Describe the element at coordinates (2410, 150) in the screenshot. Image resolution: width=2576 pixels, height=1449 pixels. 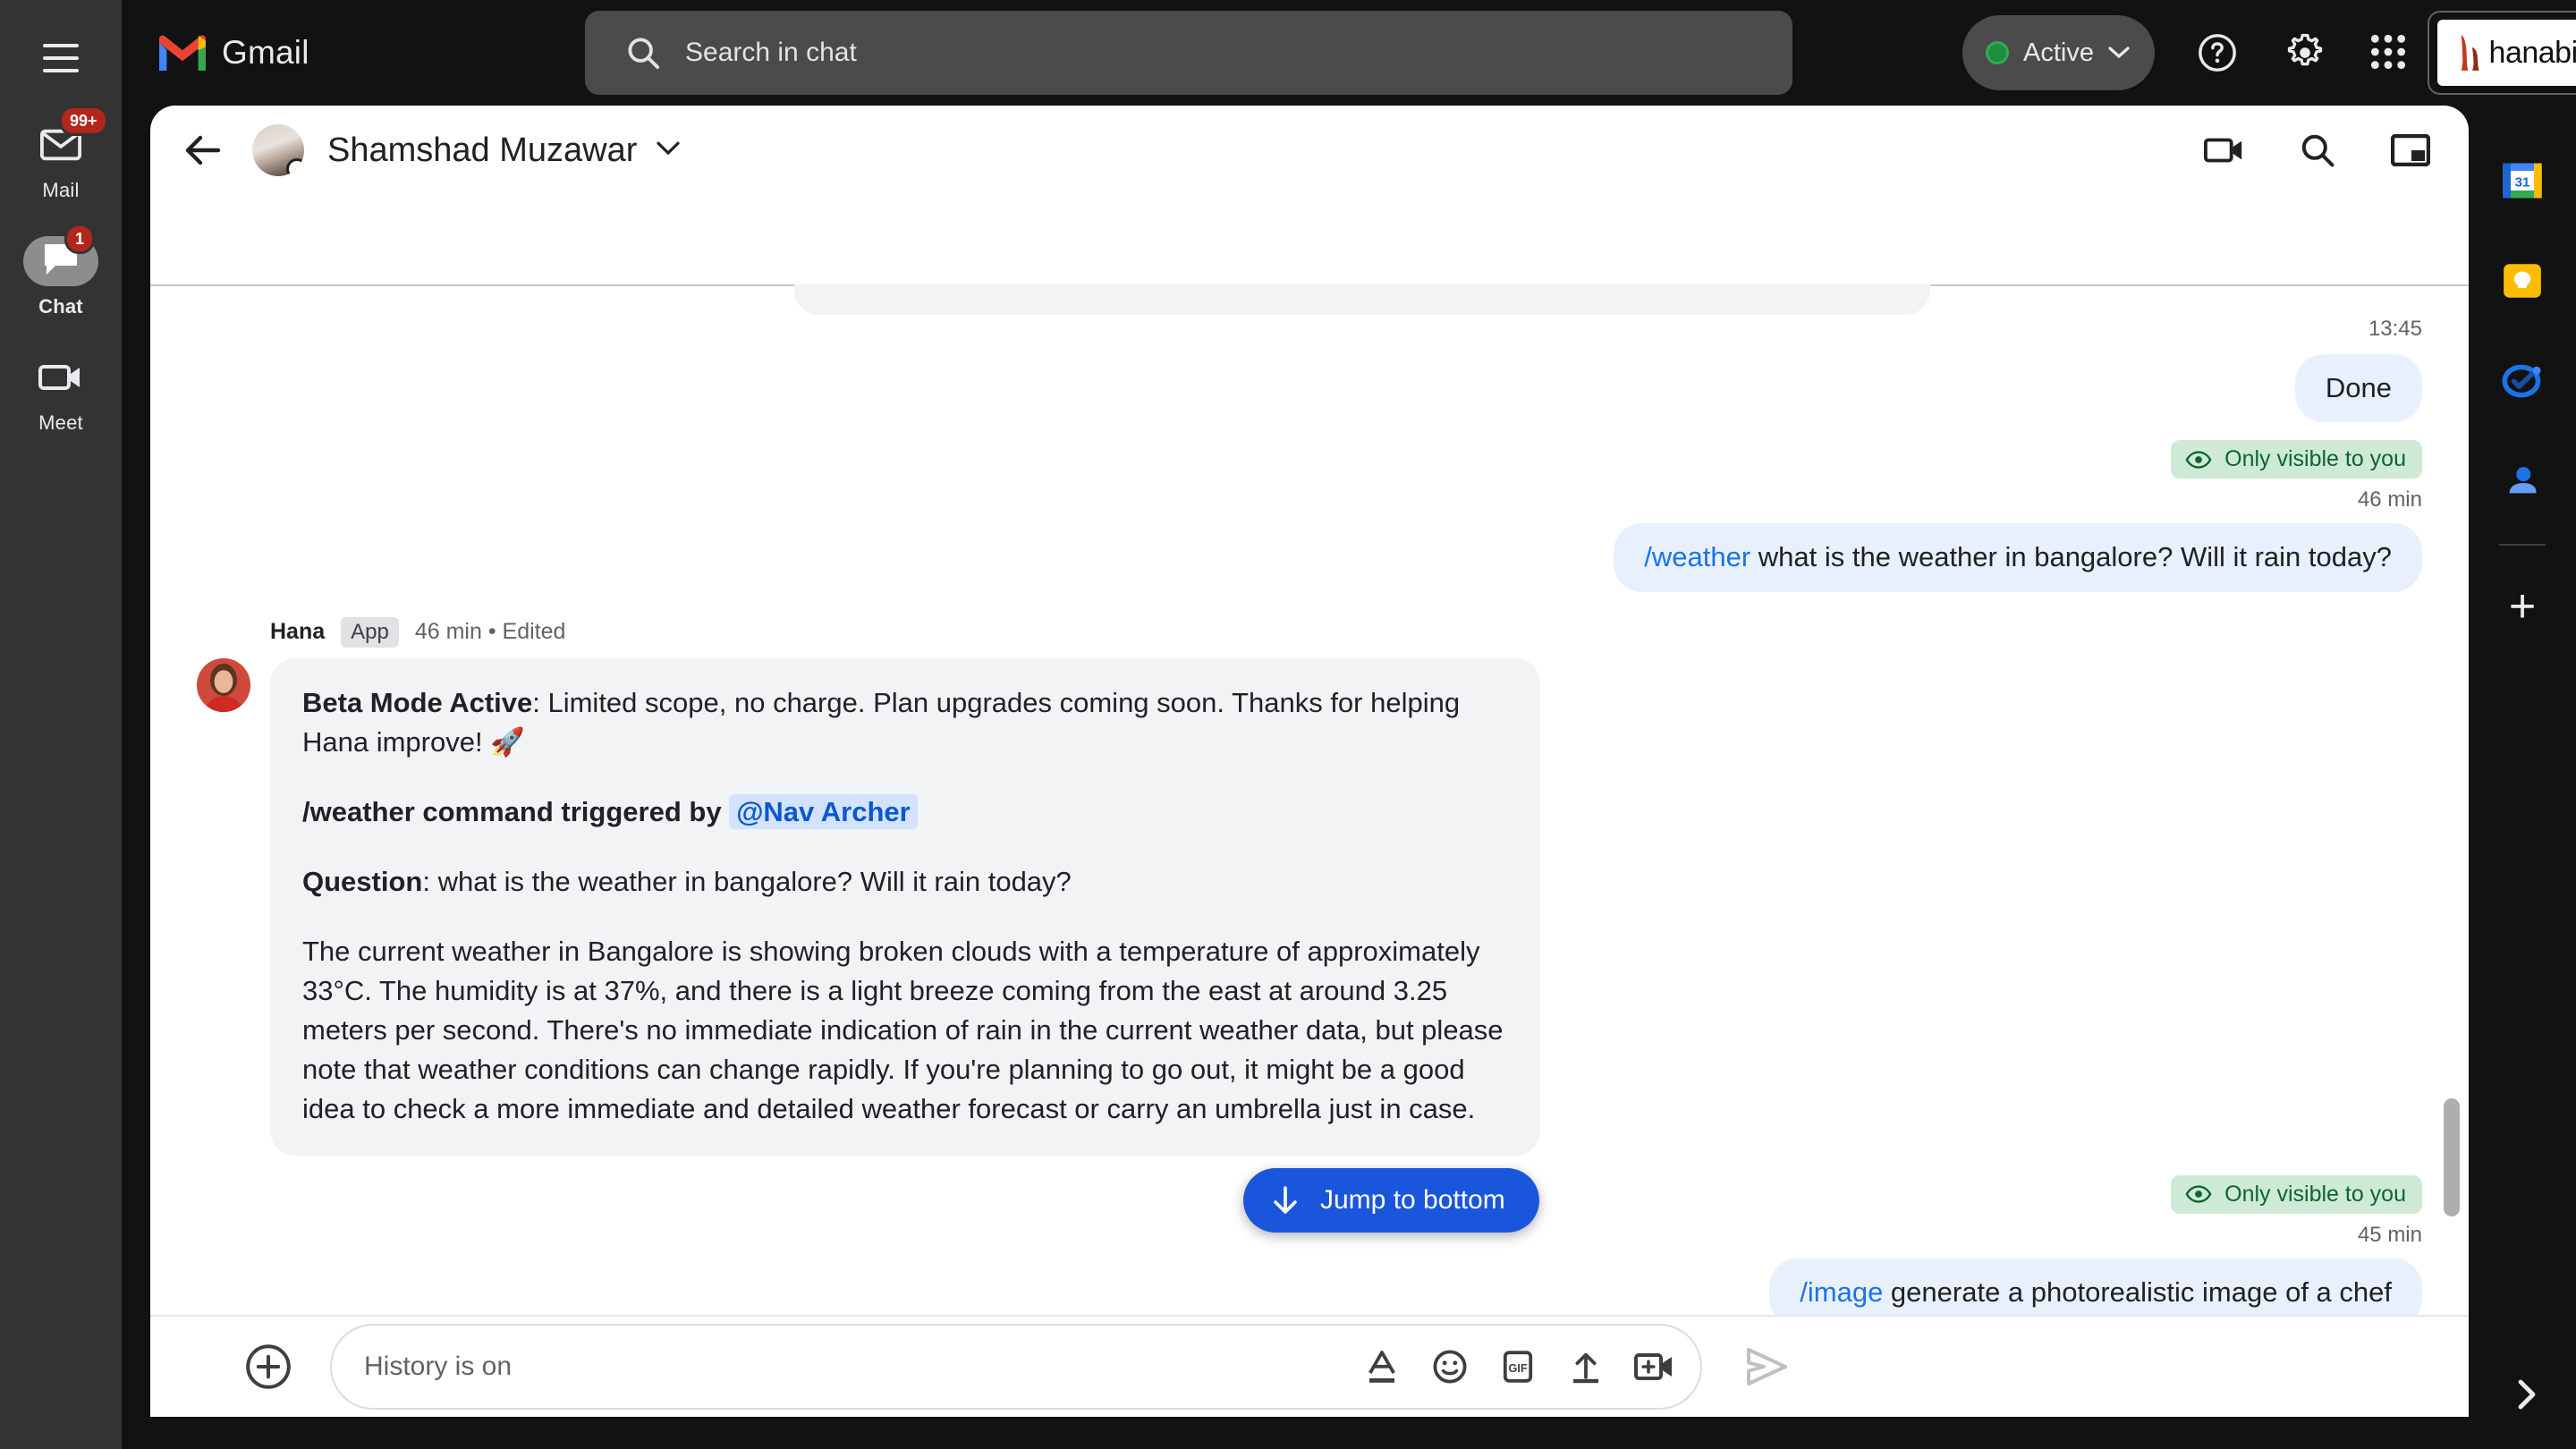
I see `picture-in-picture-button` at that location.